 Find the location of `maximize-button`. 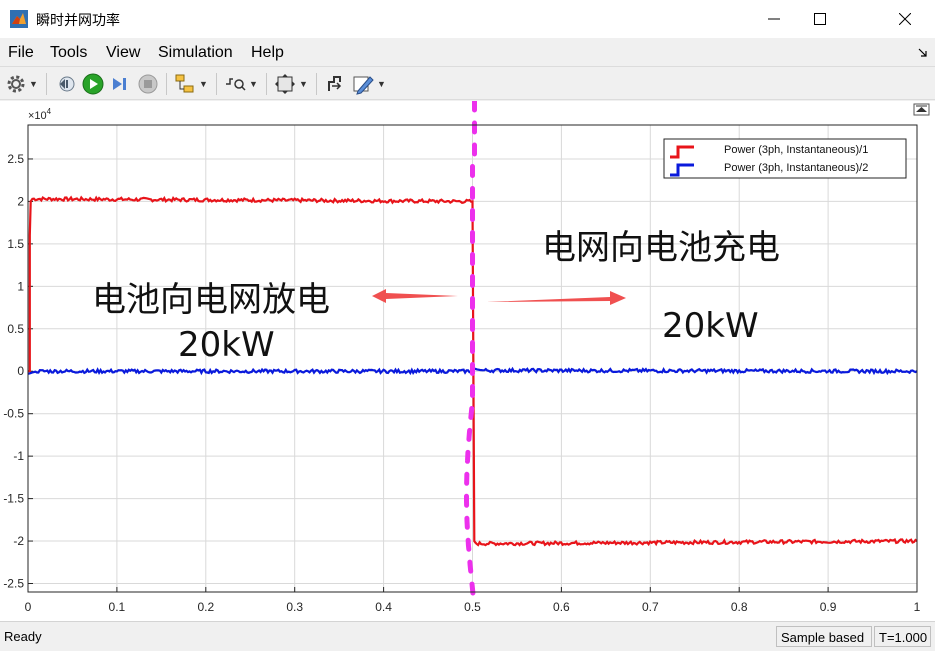

maximize-button is located at coordinates (820, 19).